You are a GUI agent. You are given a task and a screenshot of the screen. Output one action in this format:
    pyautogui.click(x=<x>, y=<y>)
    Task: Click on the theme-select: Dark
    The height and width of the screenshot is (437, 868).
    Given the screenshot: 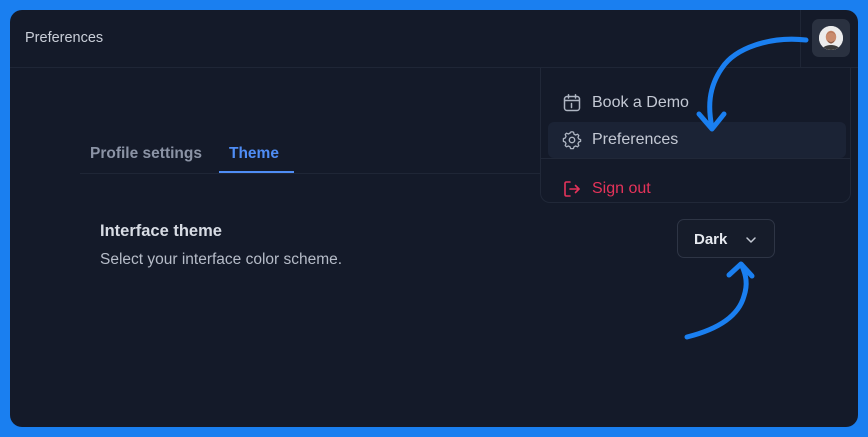 What is the action you would take?
    pyautogui.click(x=726, y=238)
    